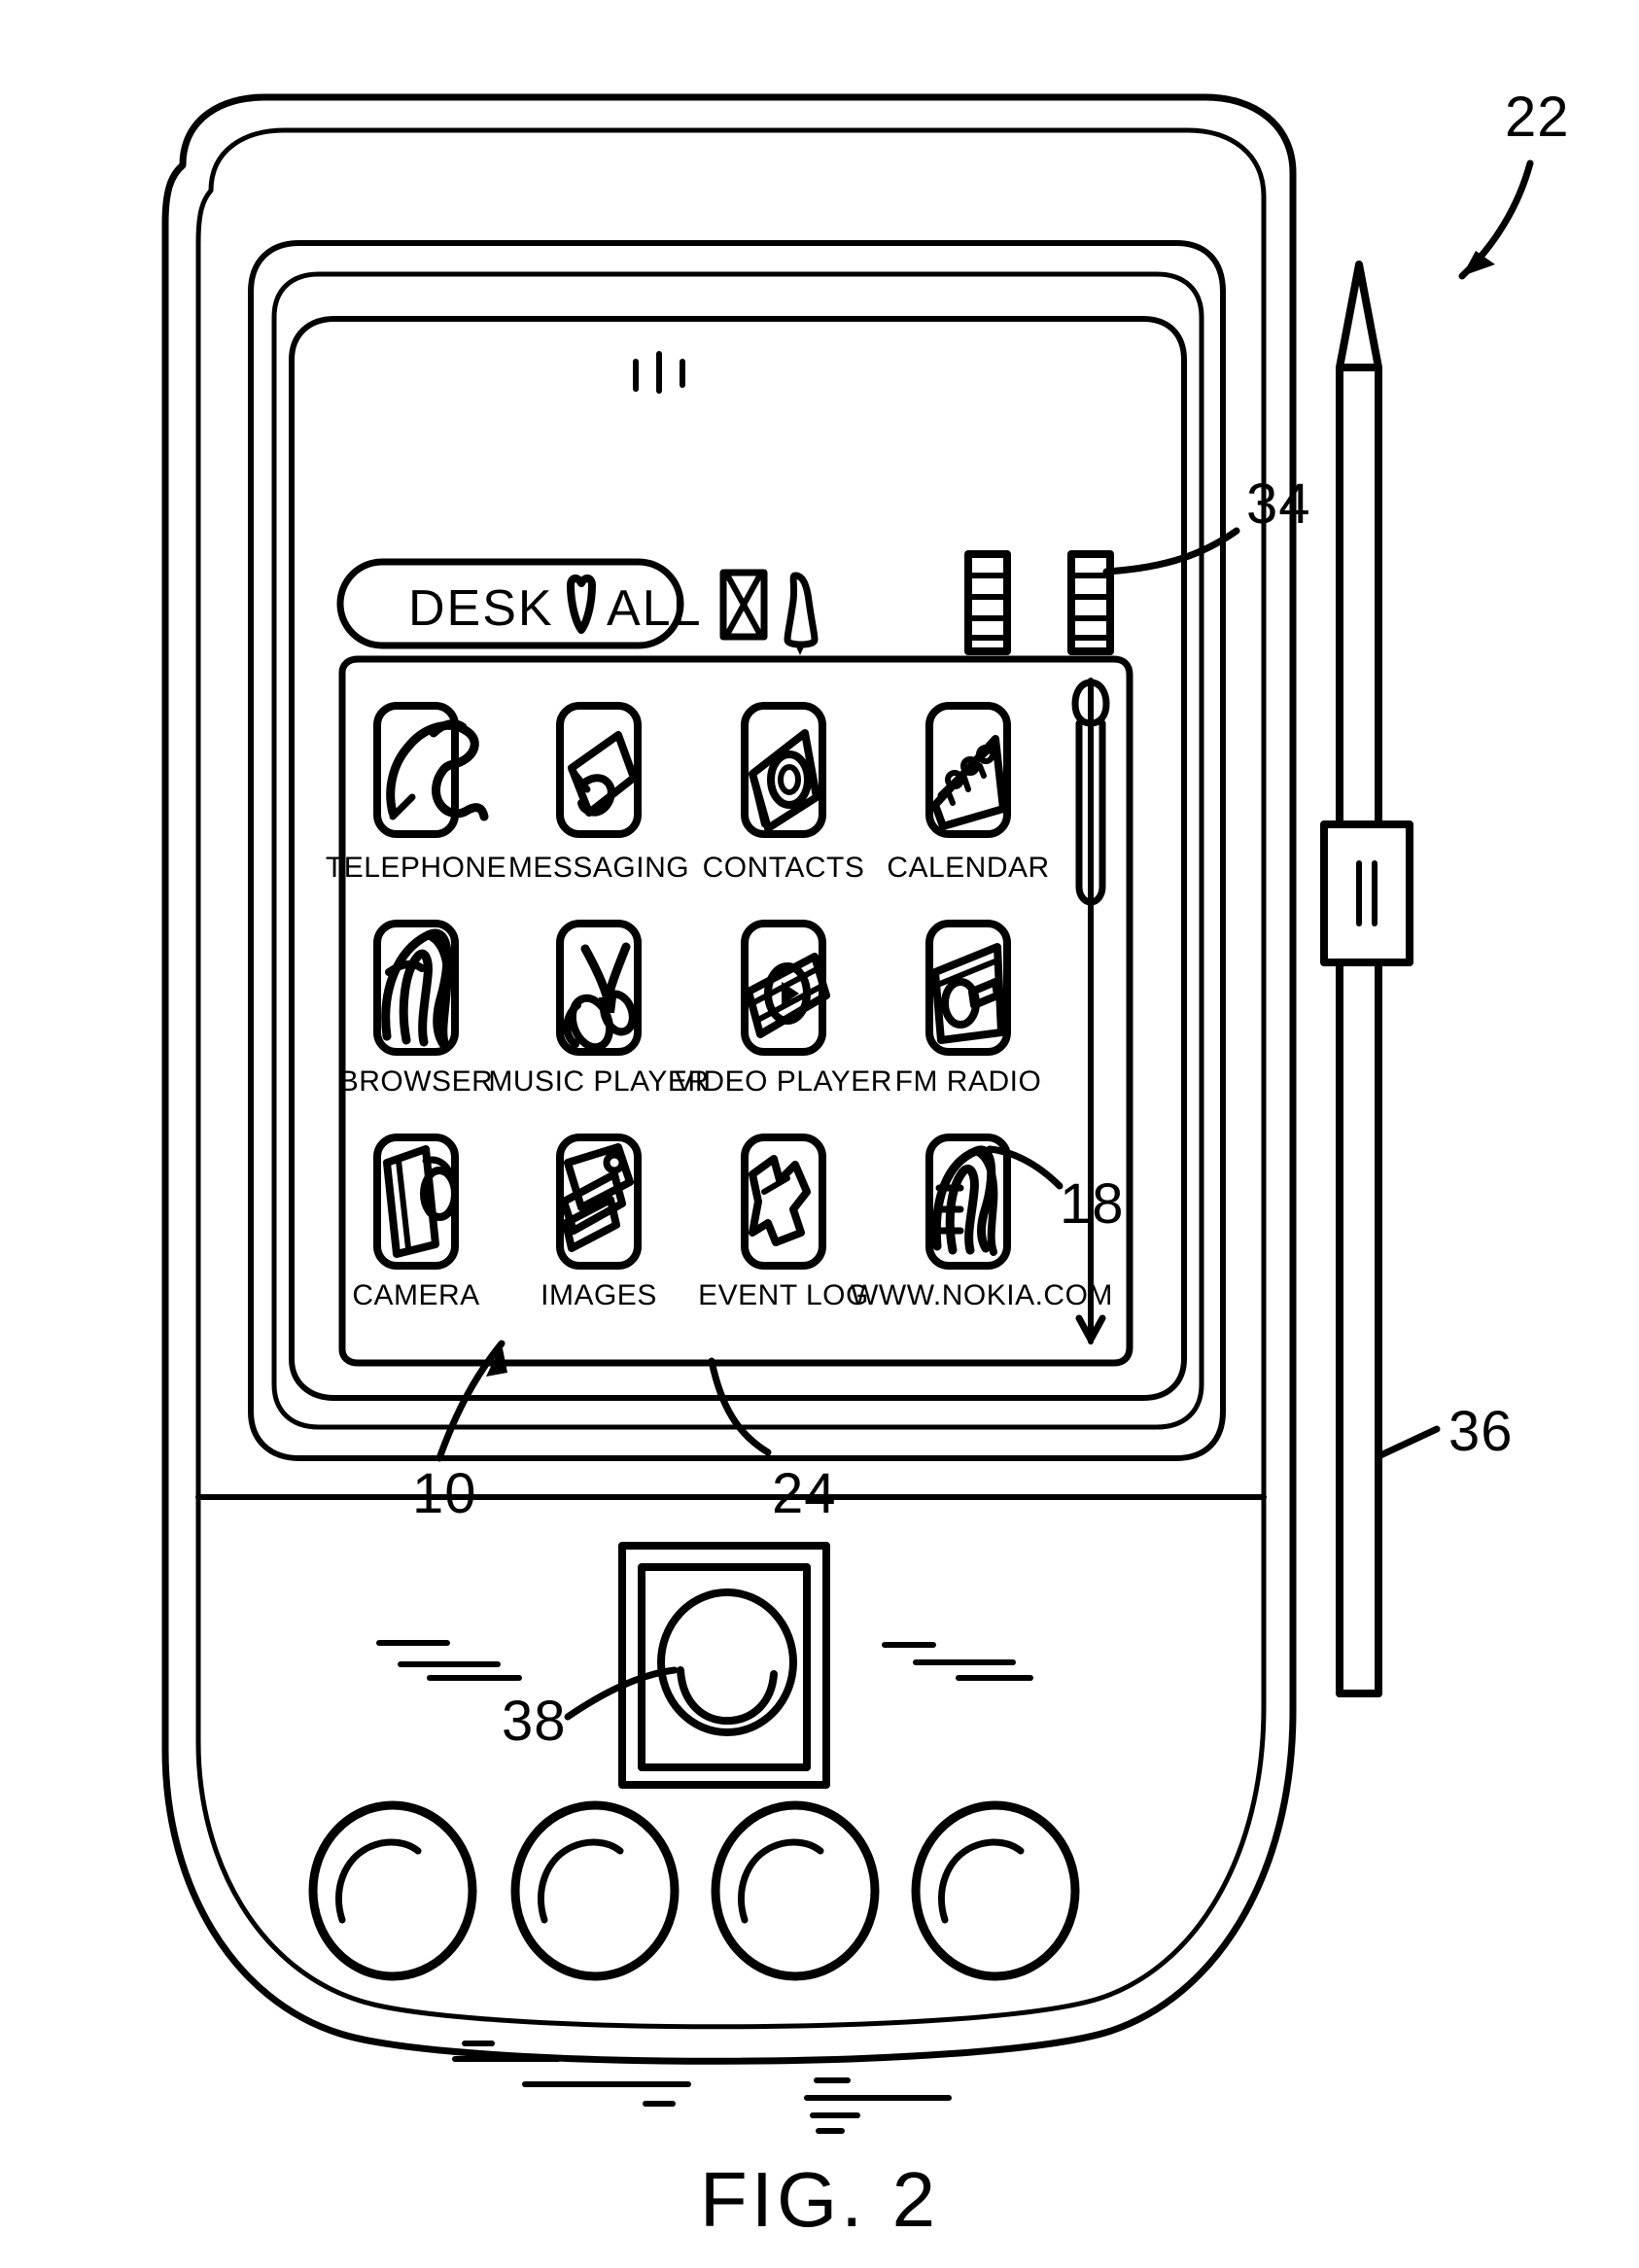 The image size is (1639, 2268). Describe the element at coordinates (968, 868) in the screenshot. I see `app-label-calendar: CALENDAR` at that location.